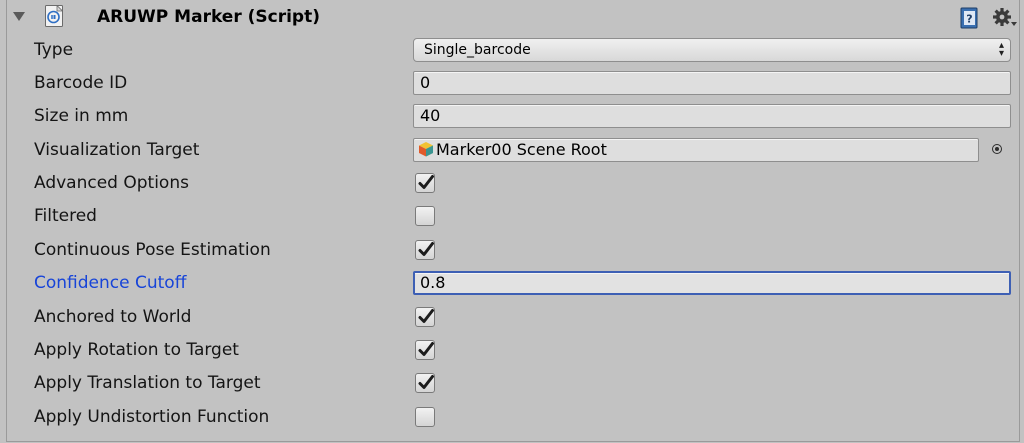 The image size is (1024, 443). Describe the element at coordinates (513, 384) in the screenshot. I see `row-apply-translation-to-target: Apply Translation to Target` at that location.